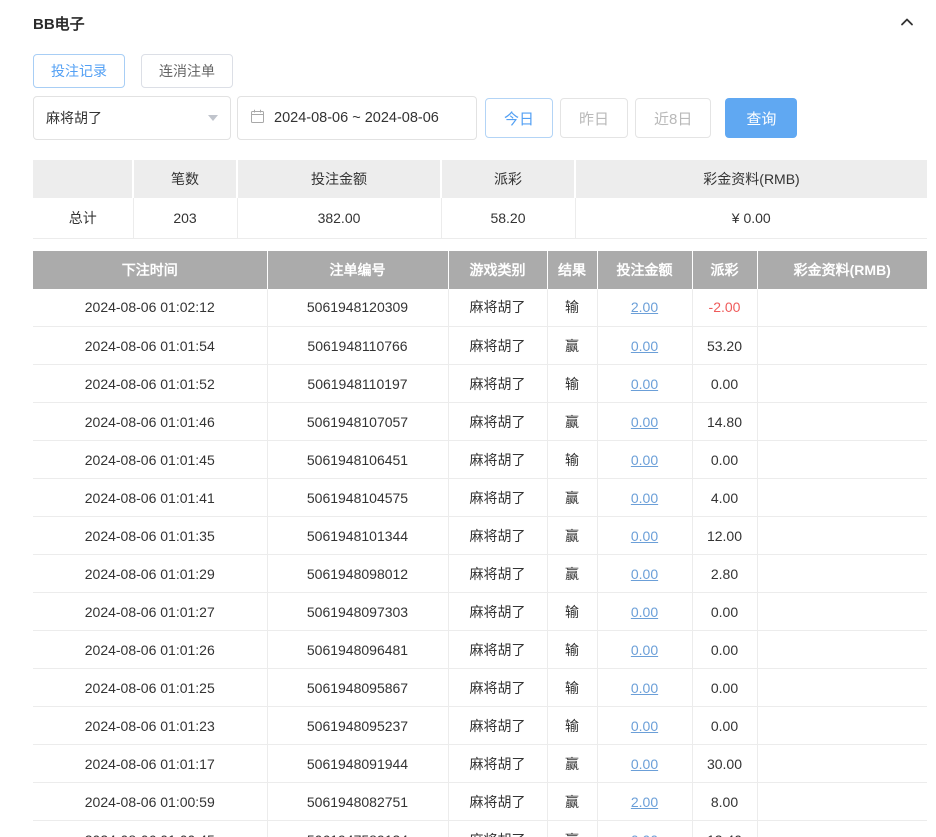  I want to click on summary-count: 203, so click(185, 218).